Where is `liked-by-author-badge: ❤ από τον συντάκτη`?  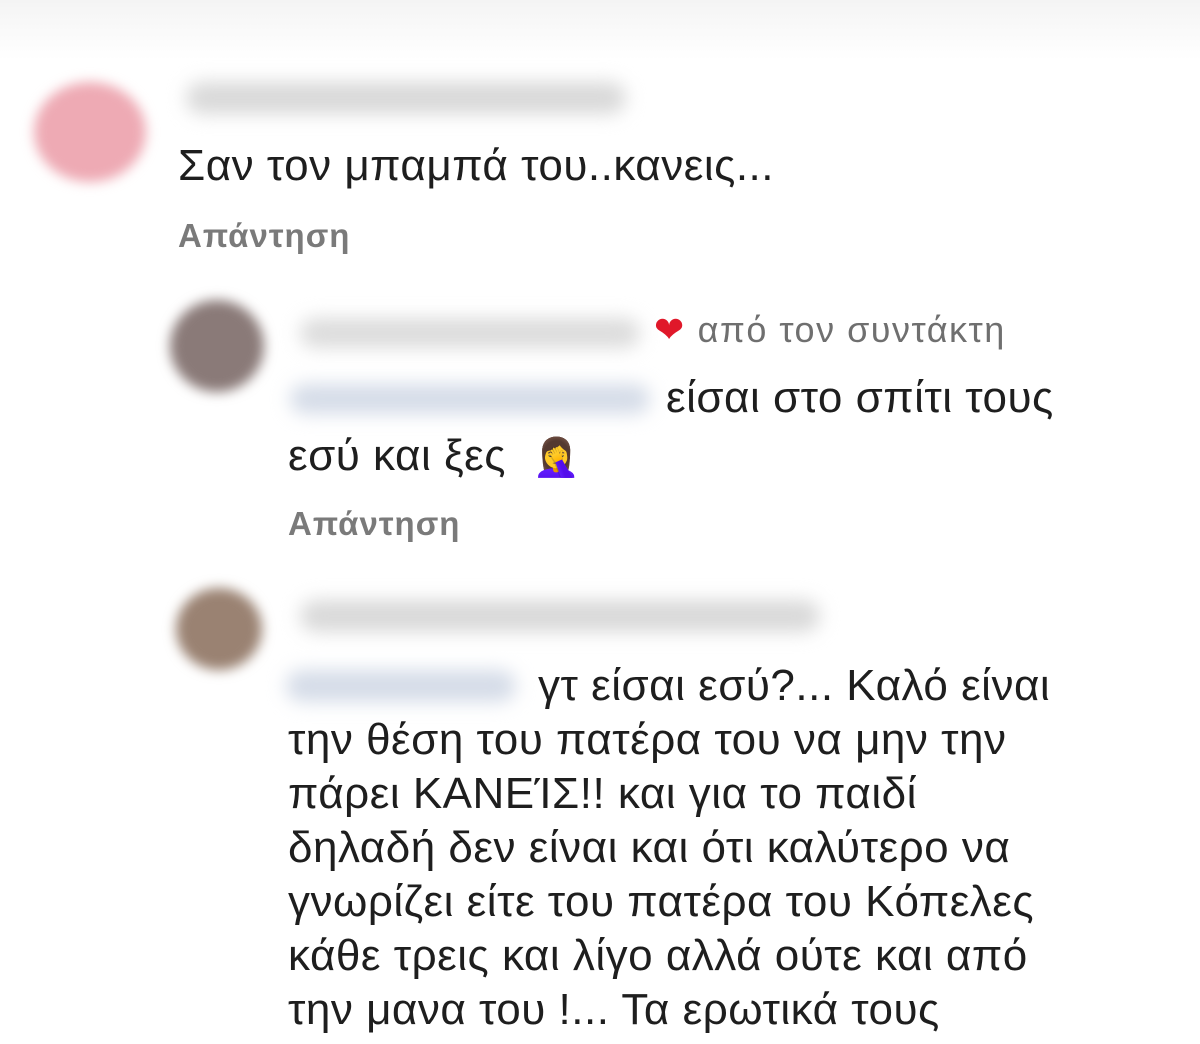 liked-by-author-badge: ❤ από τον συντάκτη is located at coordinates (830, 330).